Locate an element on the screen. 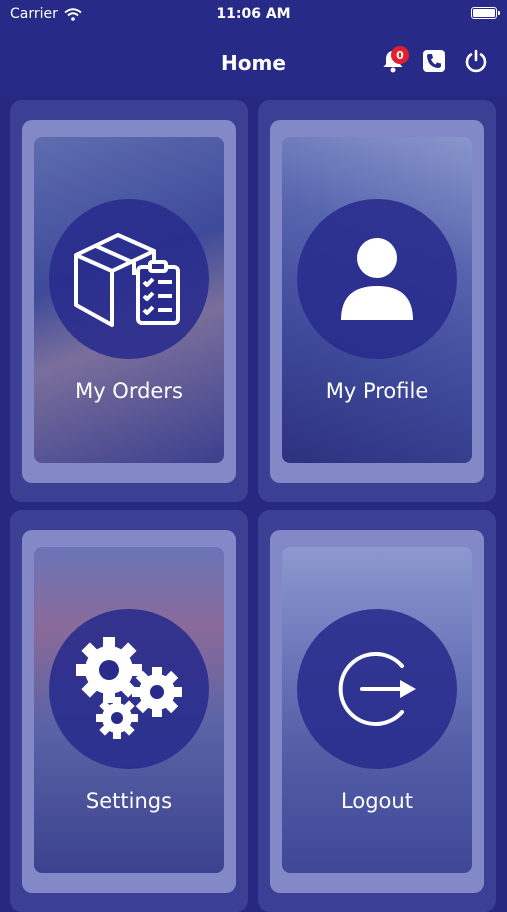  package-checklist-icon is located at coordinates (127, 280).